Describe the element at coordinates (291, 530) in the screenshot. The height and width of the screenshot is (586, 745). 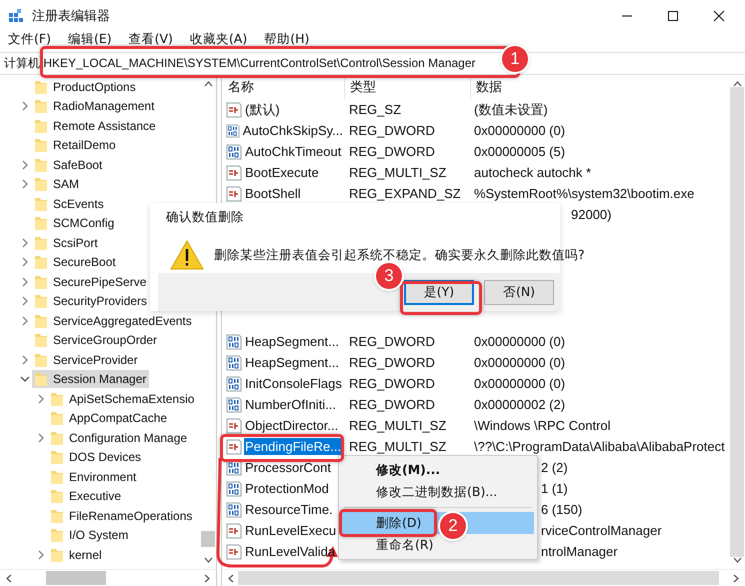
I see `value-name: RunLevelExecu` at that location.